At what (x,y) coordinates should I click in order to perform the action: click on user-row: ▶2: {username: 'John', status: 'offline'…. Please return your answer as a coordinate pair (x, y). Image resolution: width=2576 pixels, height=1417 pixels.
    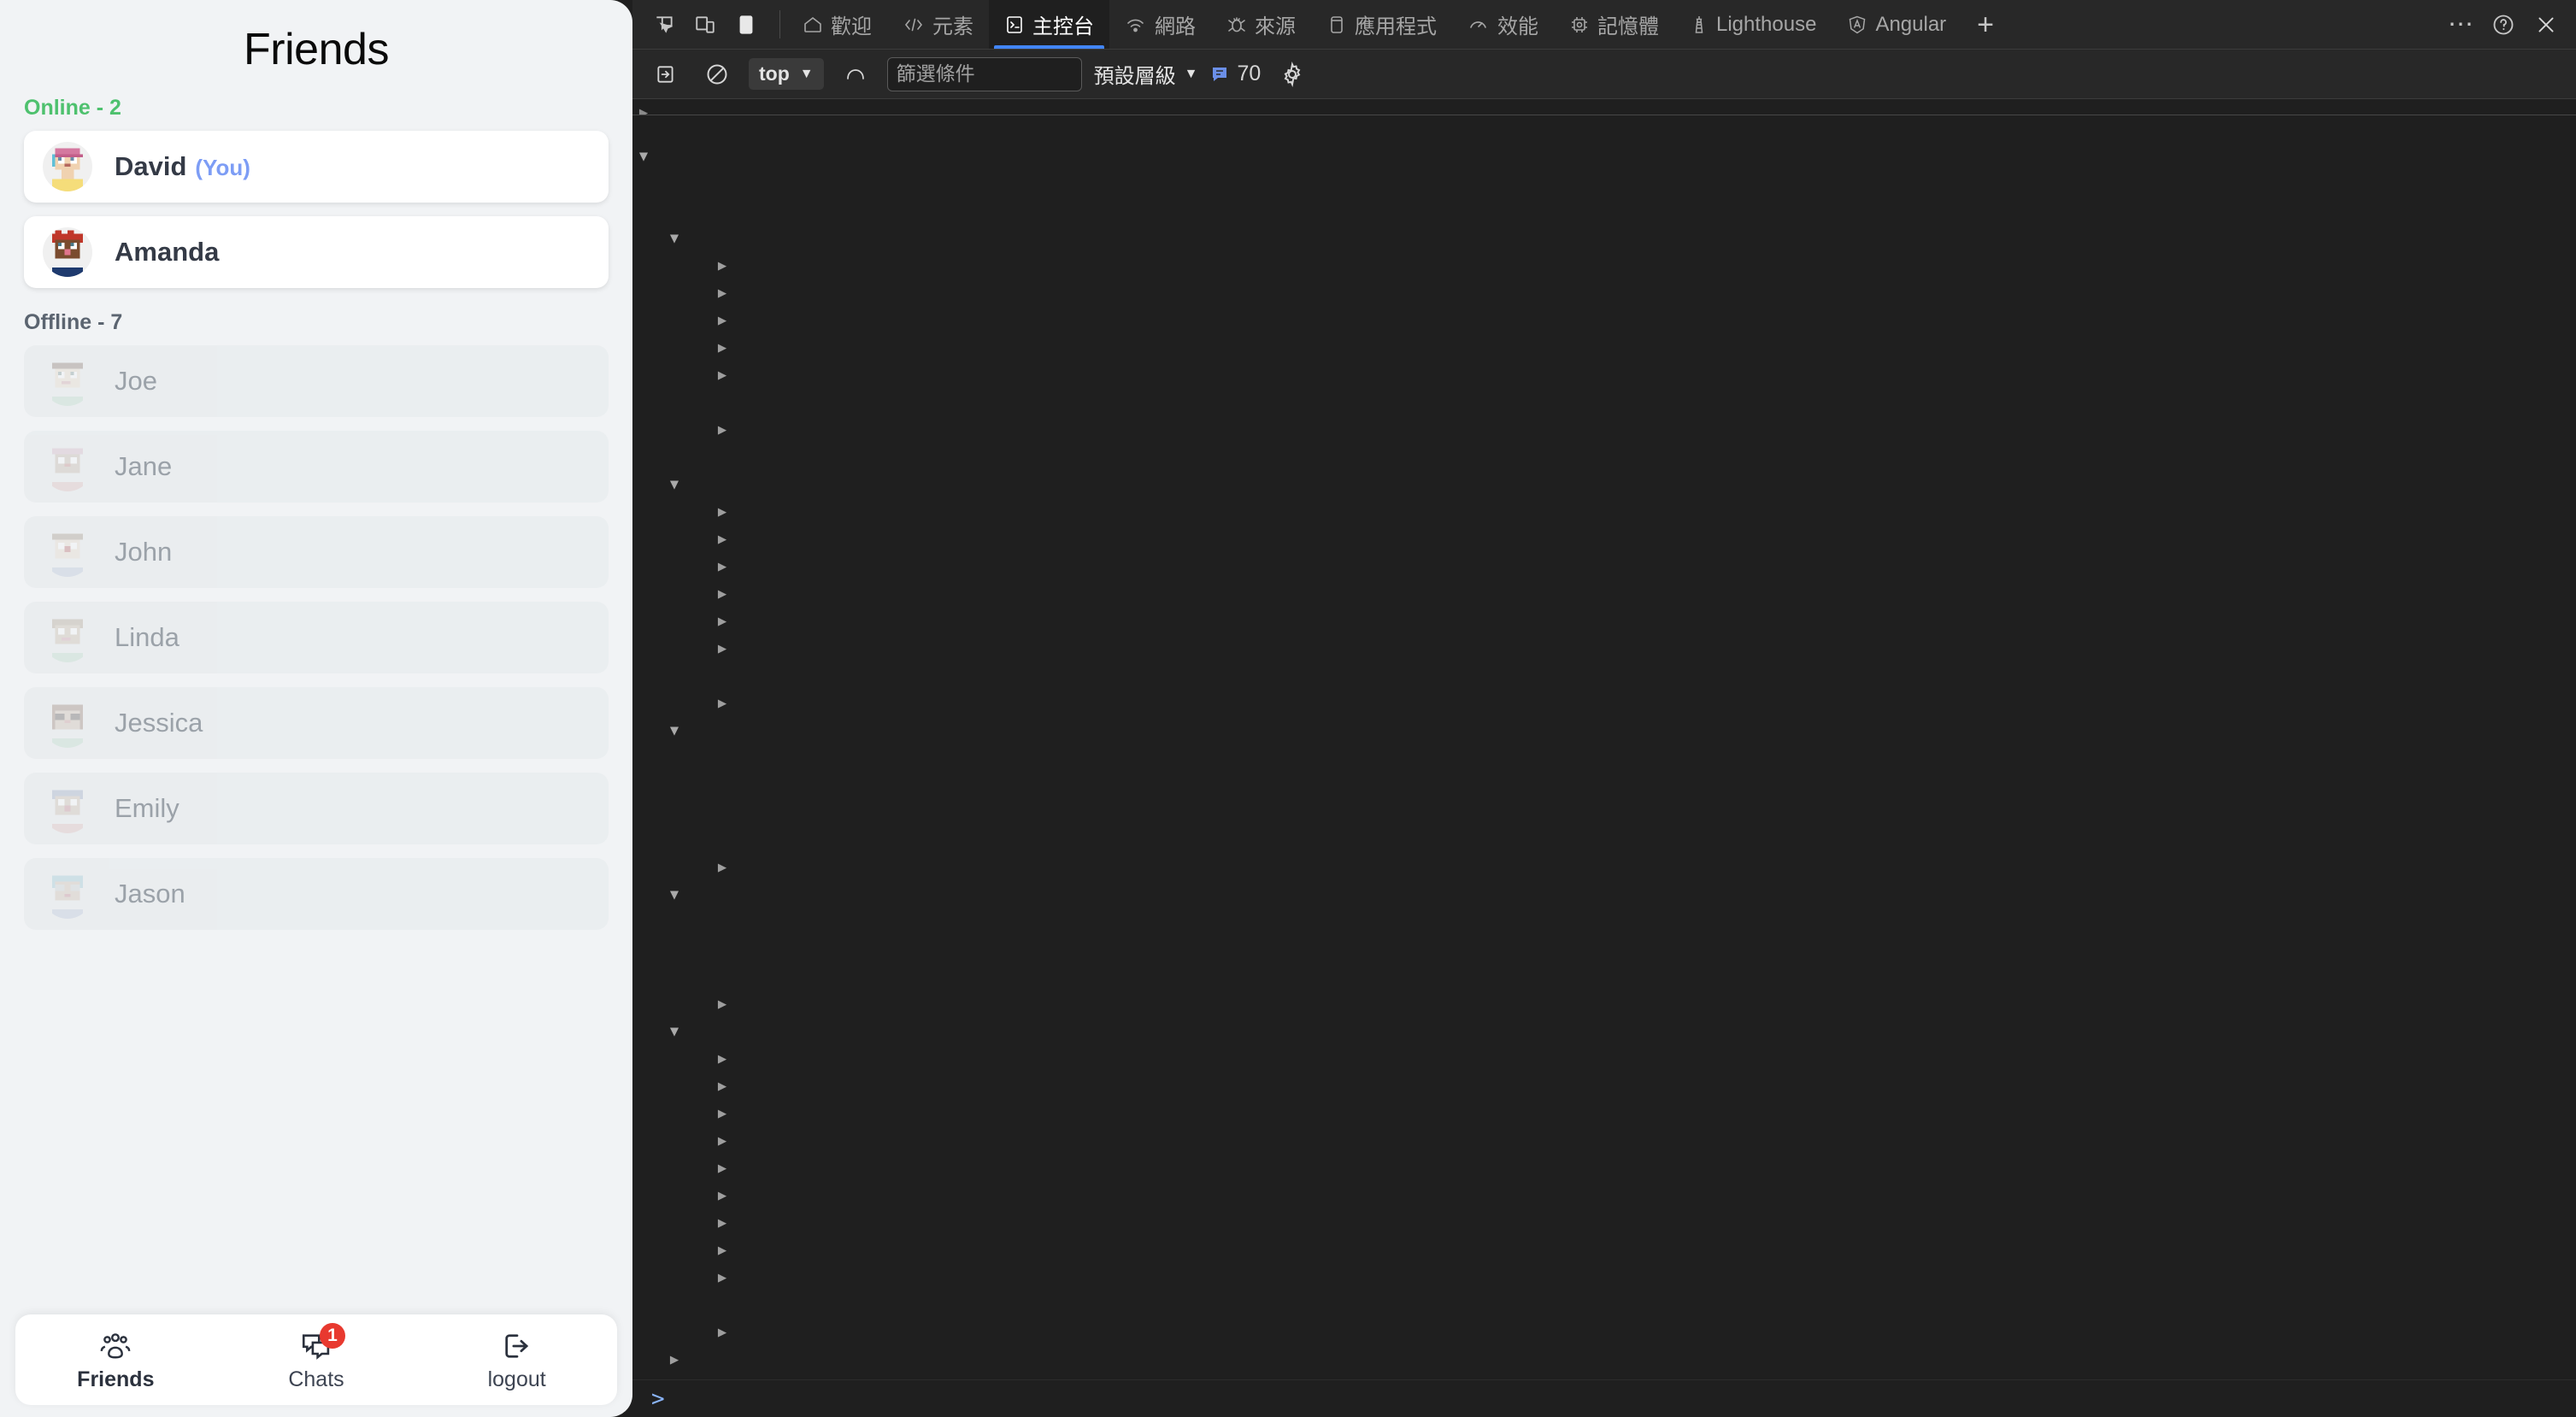
    Looking at the image, I should click on (1604, 1113).